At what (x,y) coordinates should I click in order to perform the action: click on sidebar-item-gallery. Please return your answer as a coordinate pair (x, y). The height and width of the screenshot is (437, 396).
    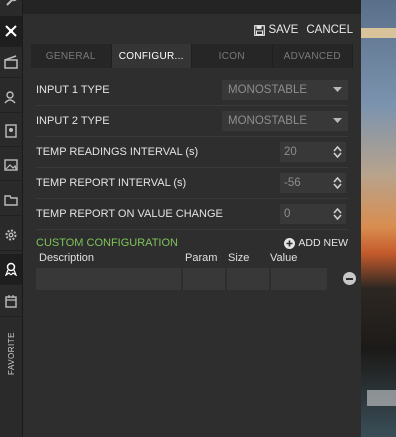
    Looking at the image, I should click on (11, 165).